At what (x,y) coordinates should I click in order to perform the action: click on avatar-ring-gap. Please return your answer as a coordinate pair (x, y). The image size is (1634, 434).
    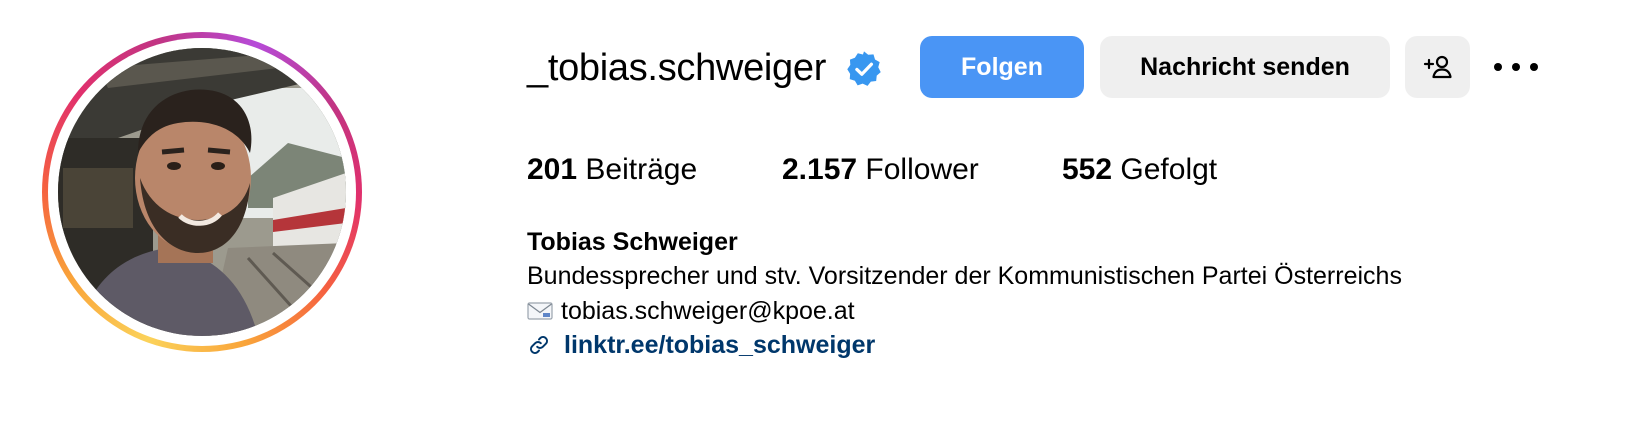
    Looking at the image, I should click on (202, 192).